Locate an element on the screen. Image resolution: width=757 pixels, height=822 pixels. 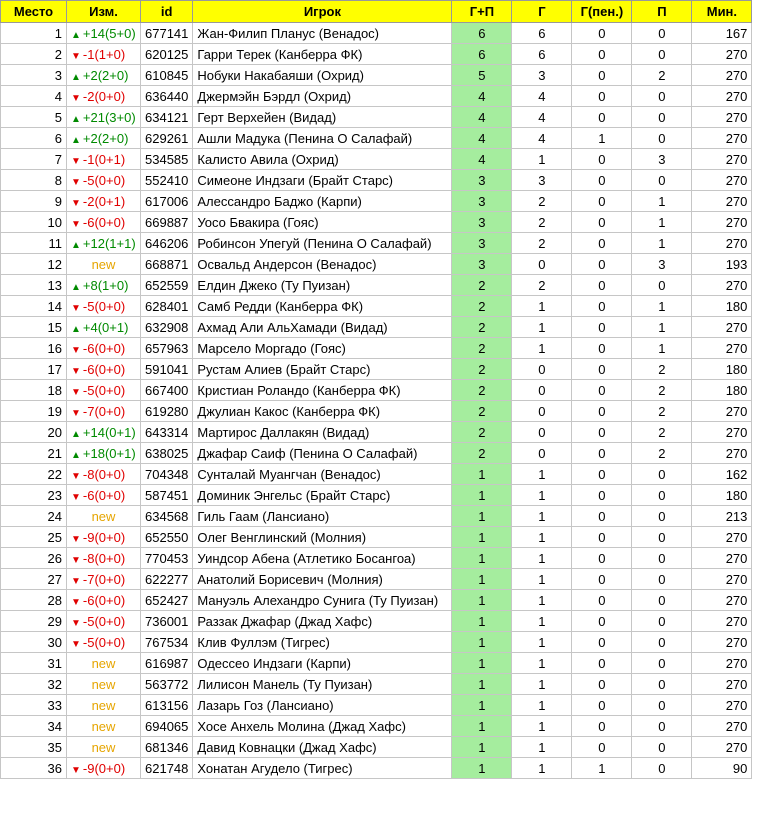
assists-cell: 2 is located at coordinates (662, 411).